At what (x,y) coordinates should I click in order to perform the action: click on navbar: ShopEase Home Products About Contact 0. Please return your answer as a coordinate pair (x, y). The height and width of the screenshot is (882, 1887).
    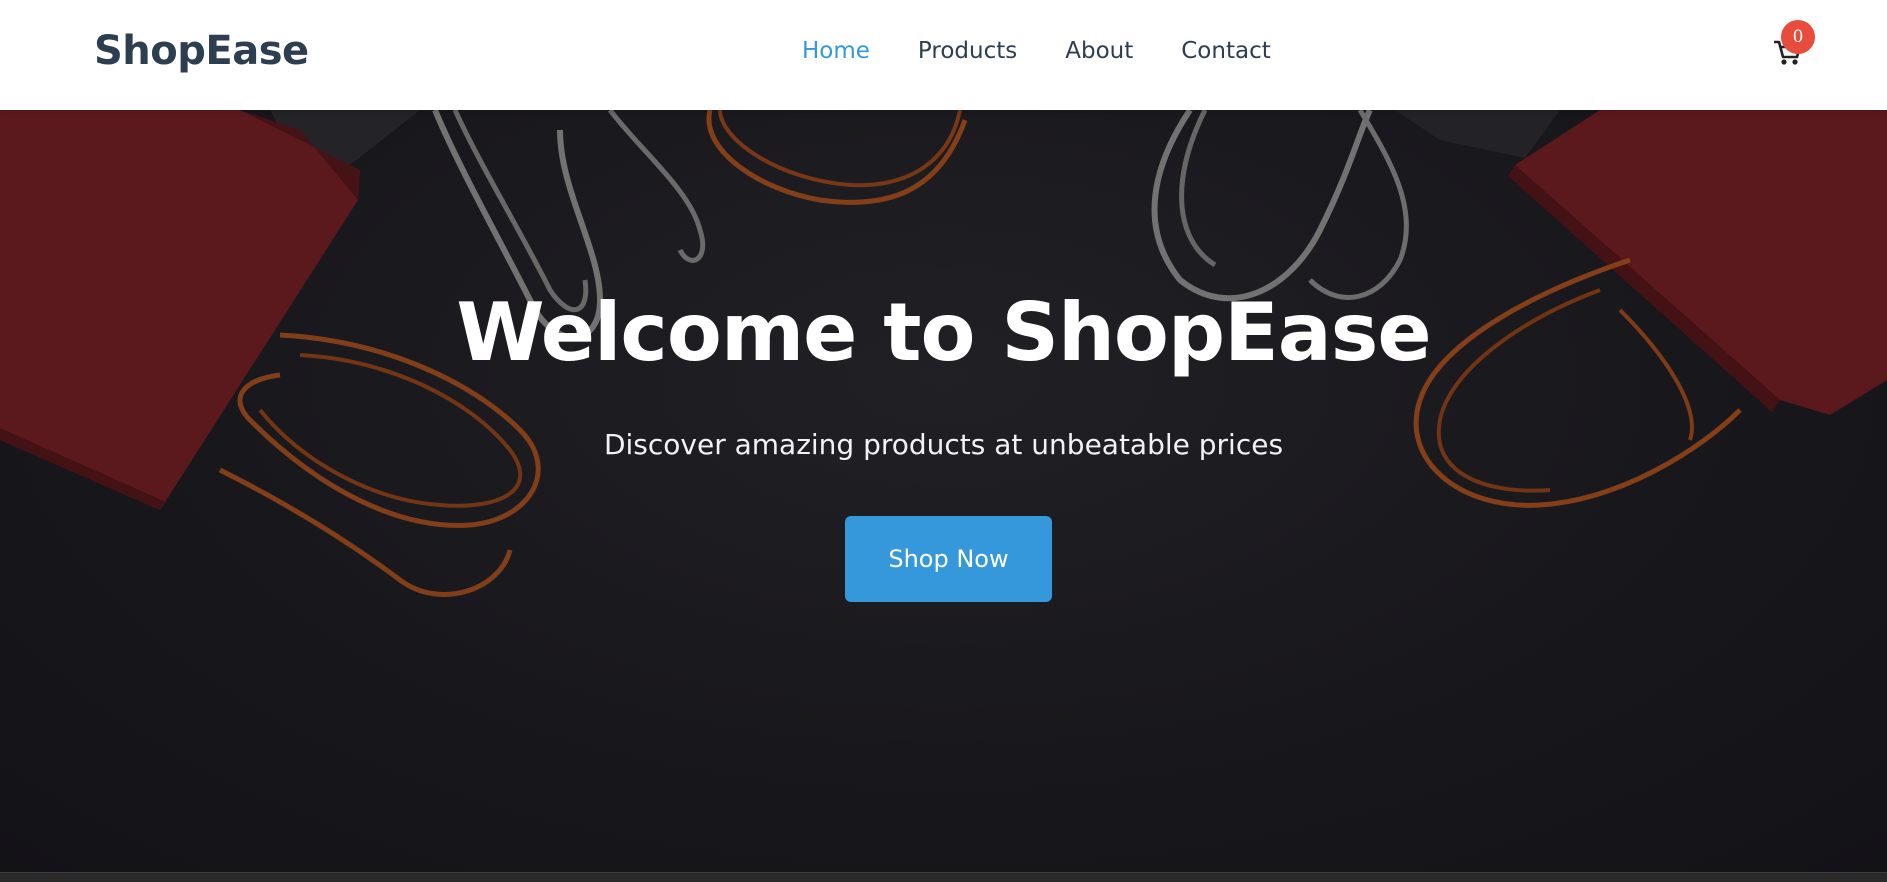
    Looking at the image, I should click on (943, 55).